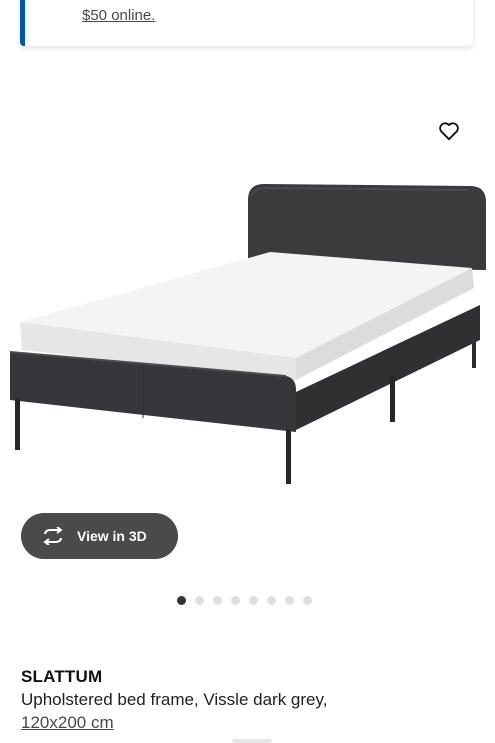 The width and height of the screenshot is (495, 743). What do you see at coordinates (174, 699) in the screenshot?
I see `product-description: Upholstered bed frame, Vissle dark grey,` at bounding box center [174, 699].